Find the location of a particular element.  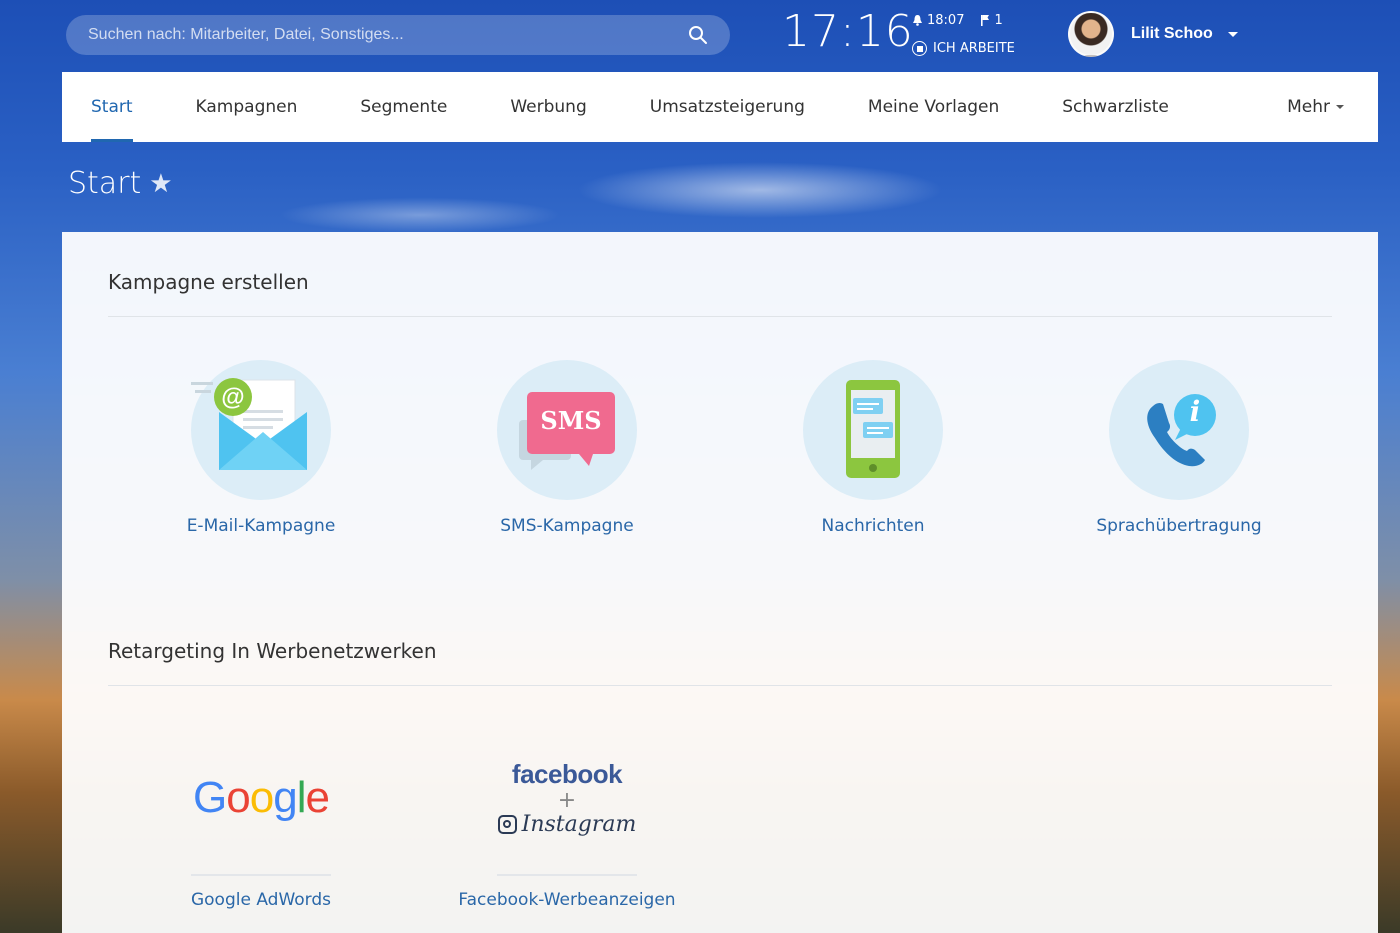

page-title-text: Start is located at coordinates (105, 183).